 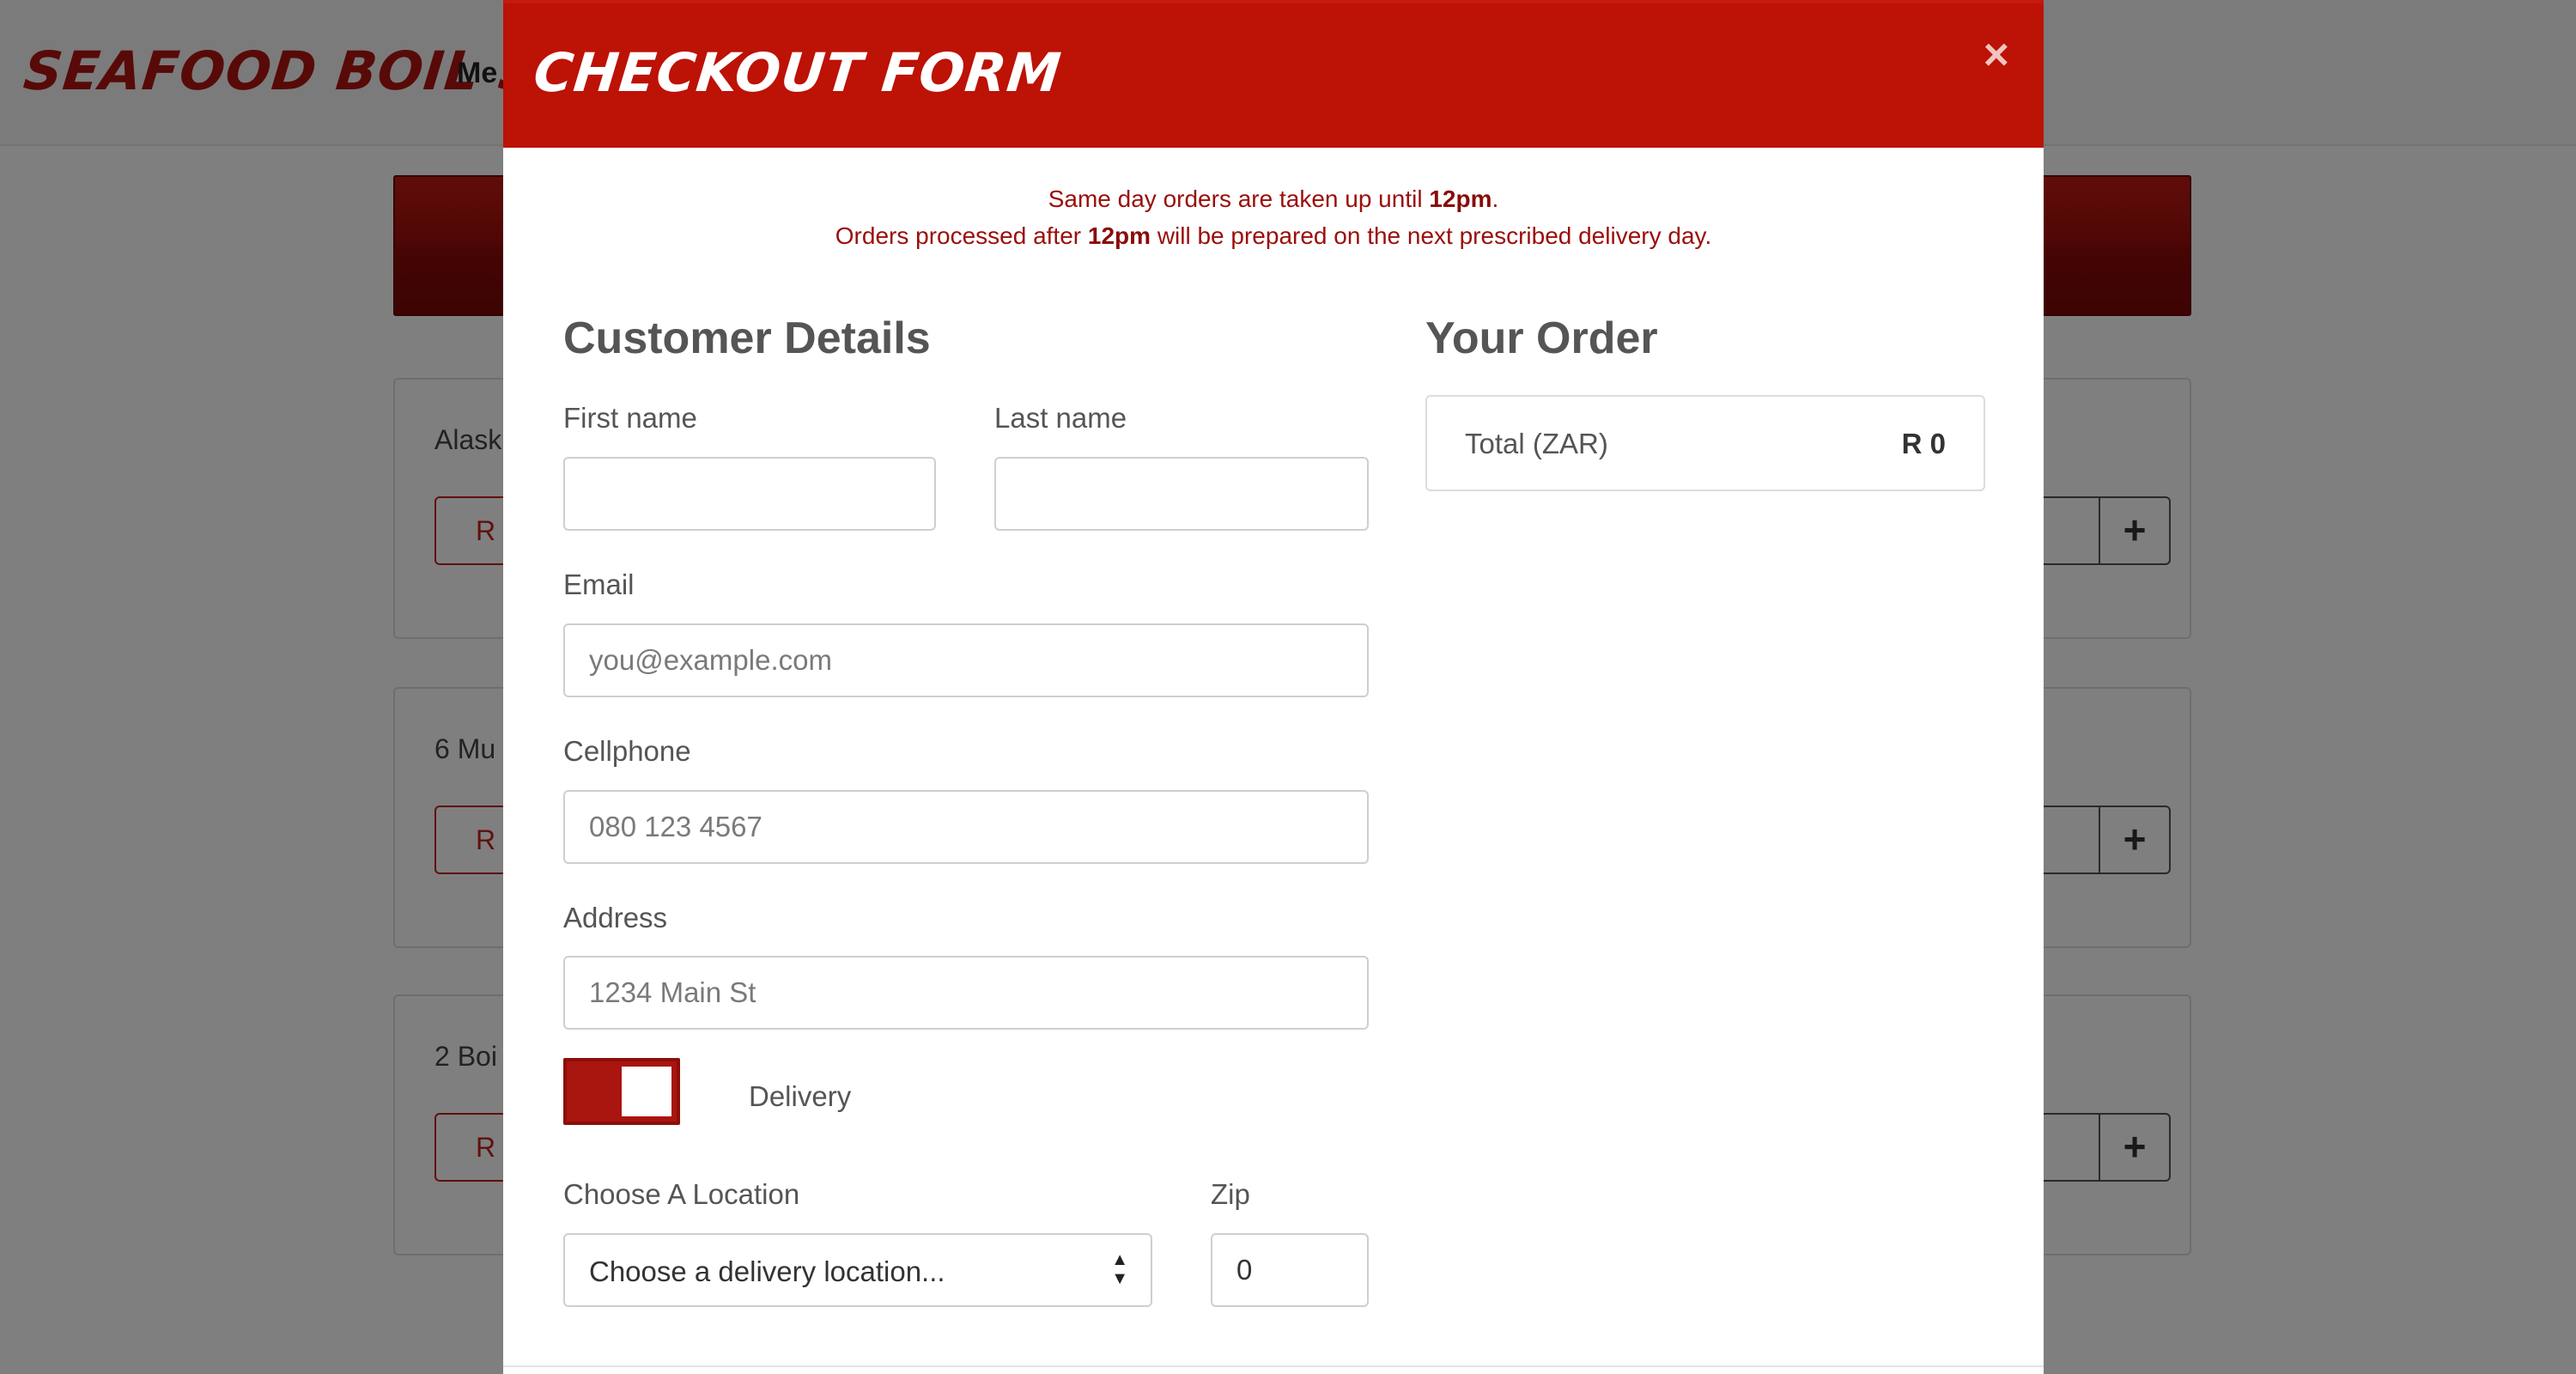 What do you see at coordinates (1273, 1366) in the screenshot?
I see `modal-divider` at bounding box center [1273, 1366].